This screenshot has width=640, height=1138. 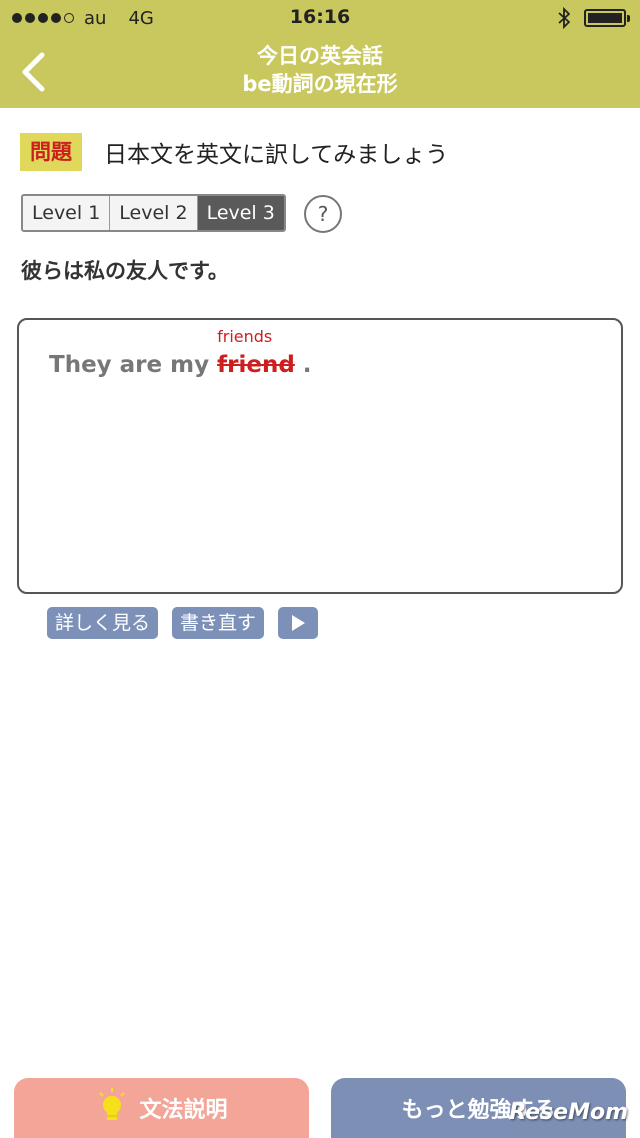 What do you see at coordinates (218, 623) in the screenshot?
I see `rewrite-button: 書き直す` at bounding box center [218, 623].